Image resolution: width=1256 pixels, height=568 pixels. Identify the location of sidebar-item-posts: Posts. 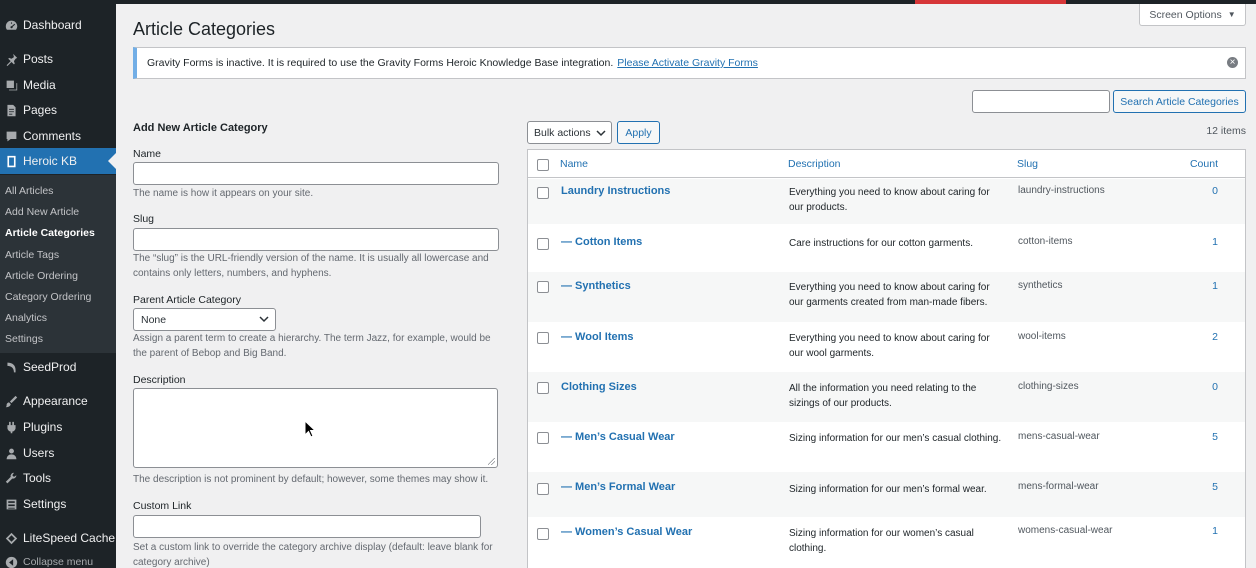
(58, 59).